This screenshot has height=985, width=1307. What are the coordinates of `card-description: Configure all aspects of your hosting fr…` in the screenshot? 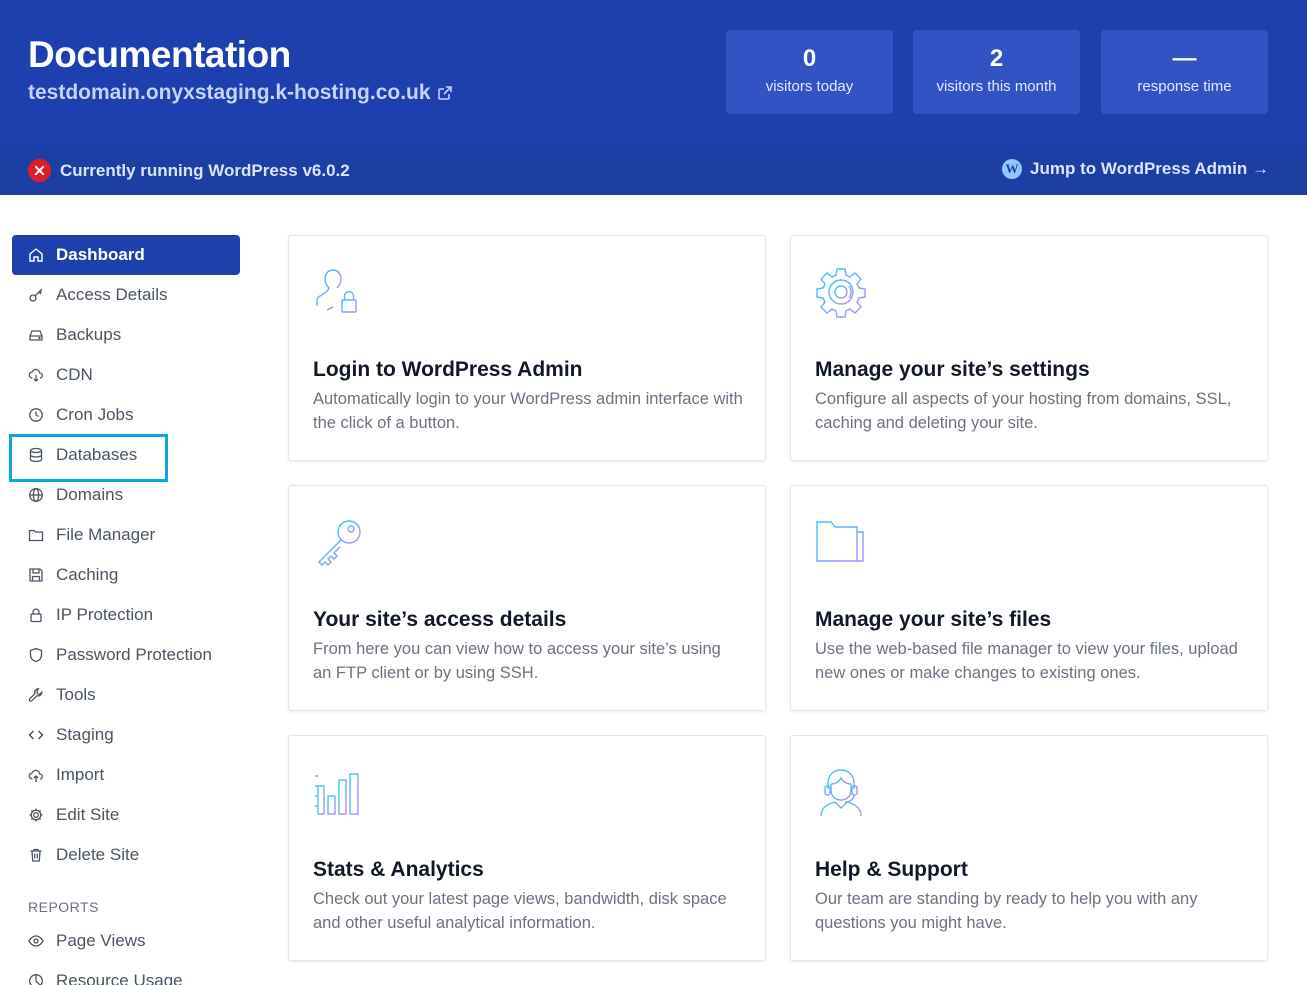 It's located at (1023, 411).